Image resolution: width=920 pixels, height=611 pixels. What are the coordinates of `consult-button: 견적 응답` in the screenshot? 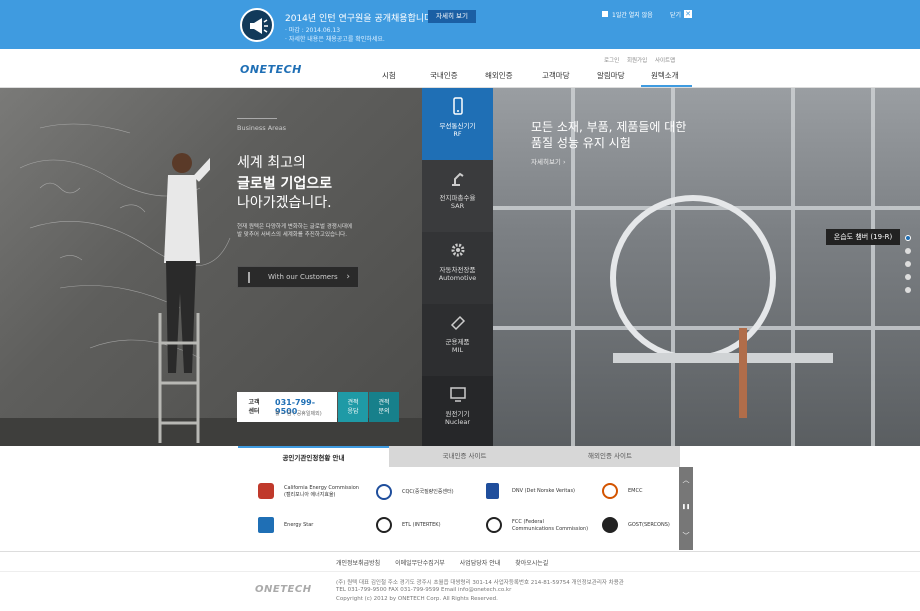 It's located at (353, 407).